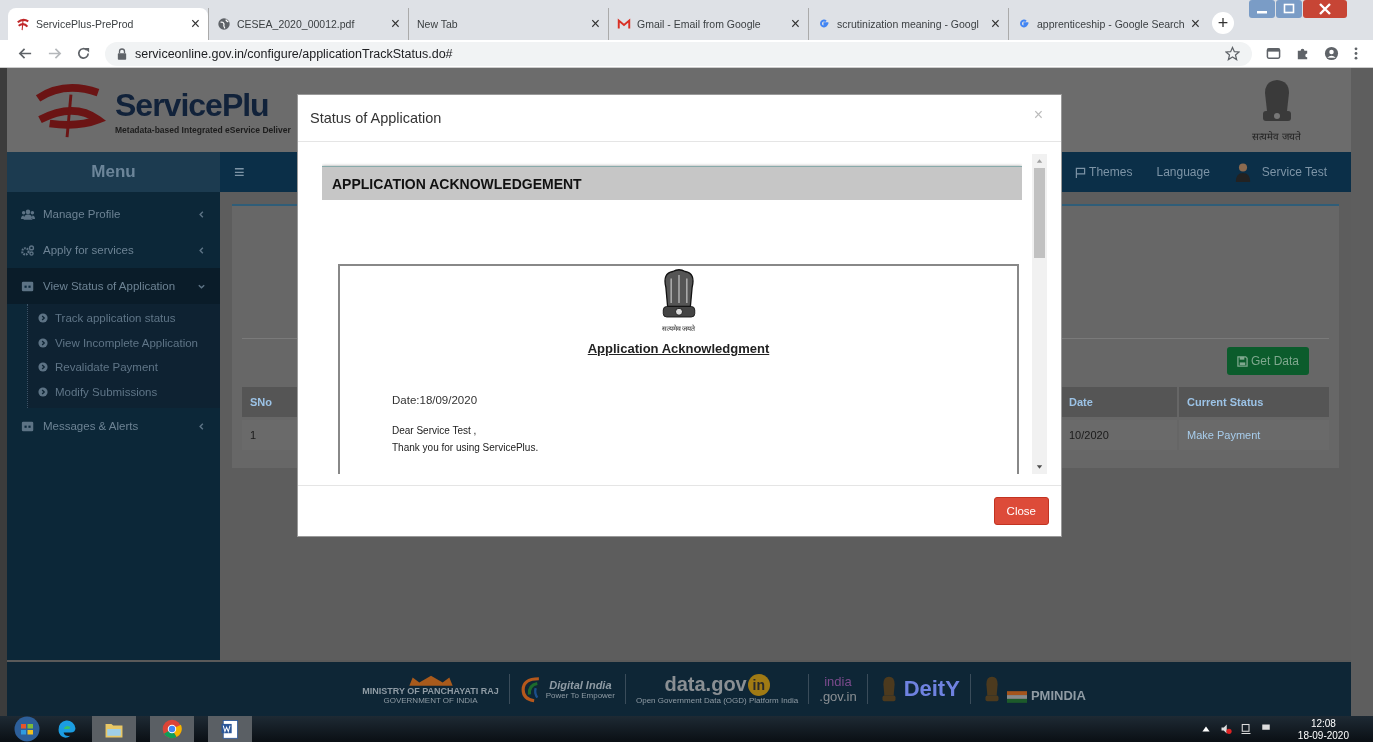 The width and height of the screenshot is (1373, 742). What do you see at coordinates (85, 24) in the screenshot?
I see `tab-title: ServicePlus-PreProd` at bounding box center [85, 24].